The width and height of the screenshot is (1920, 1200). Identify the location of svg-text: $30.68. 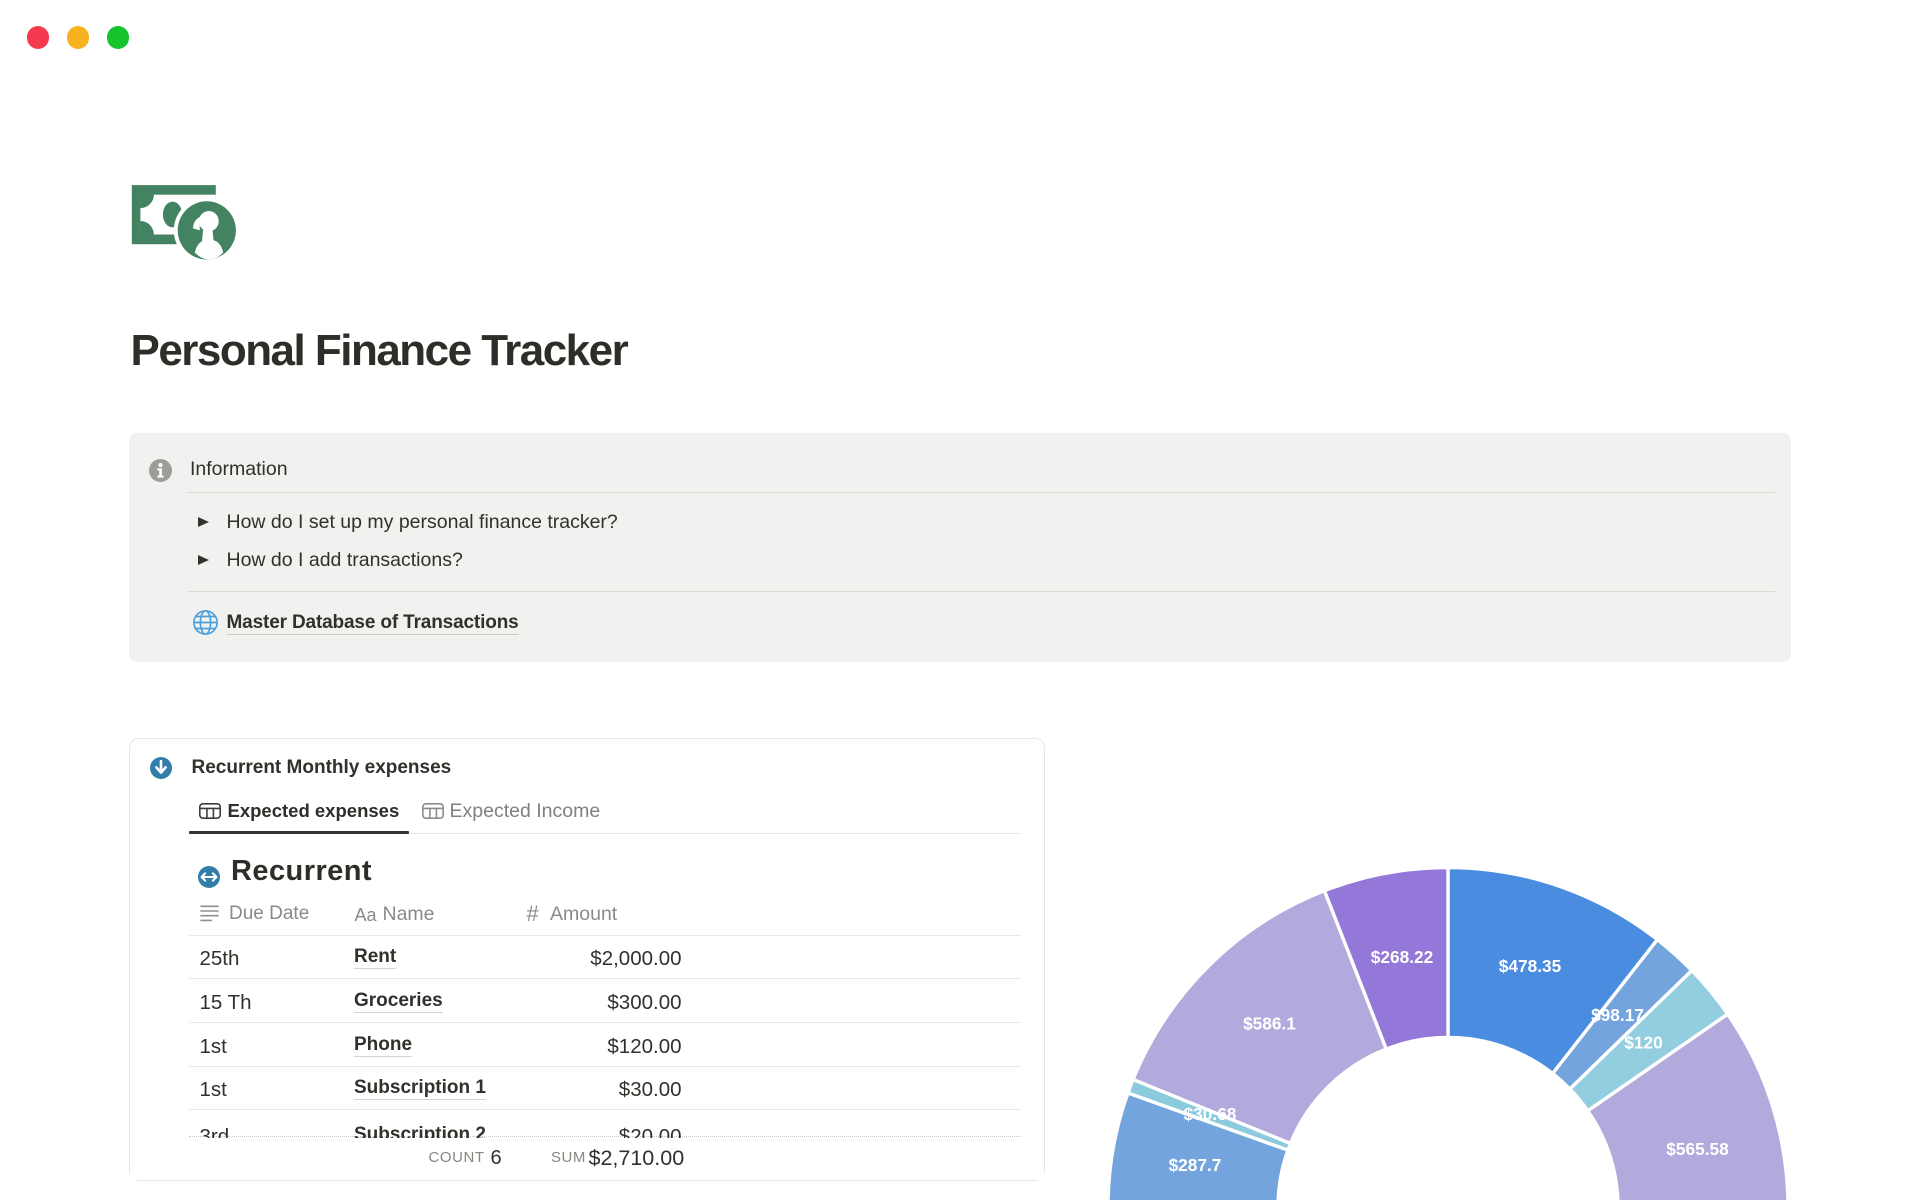
(1210, 1114).